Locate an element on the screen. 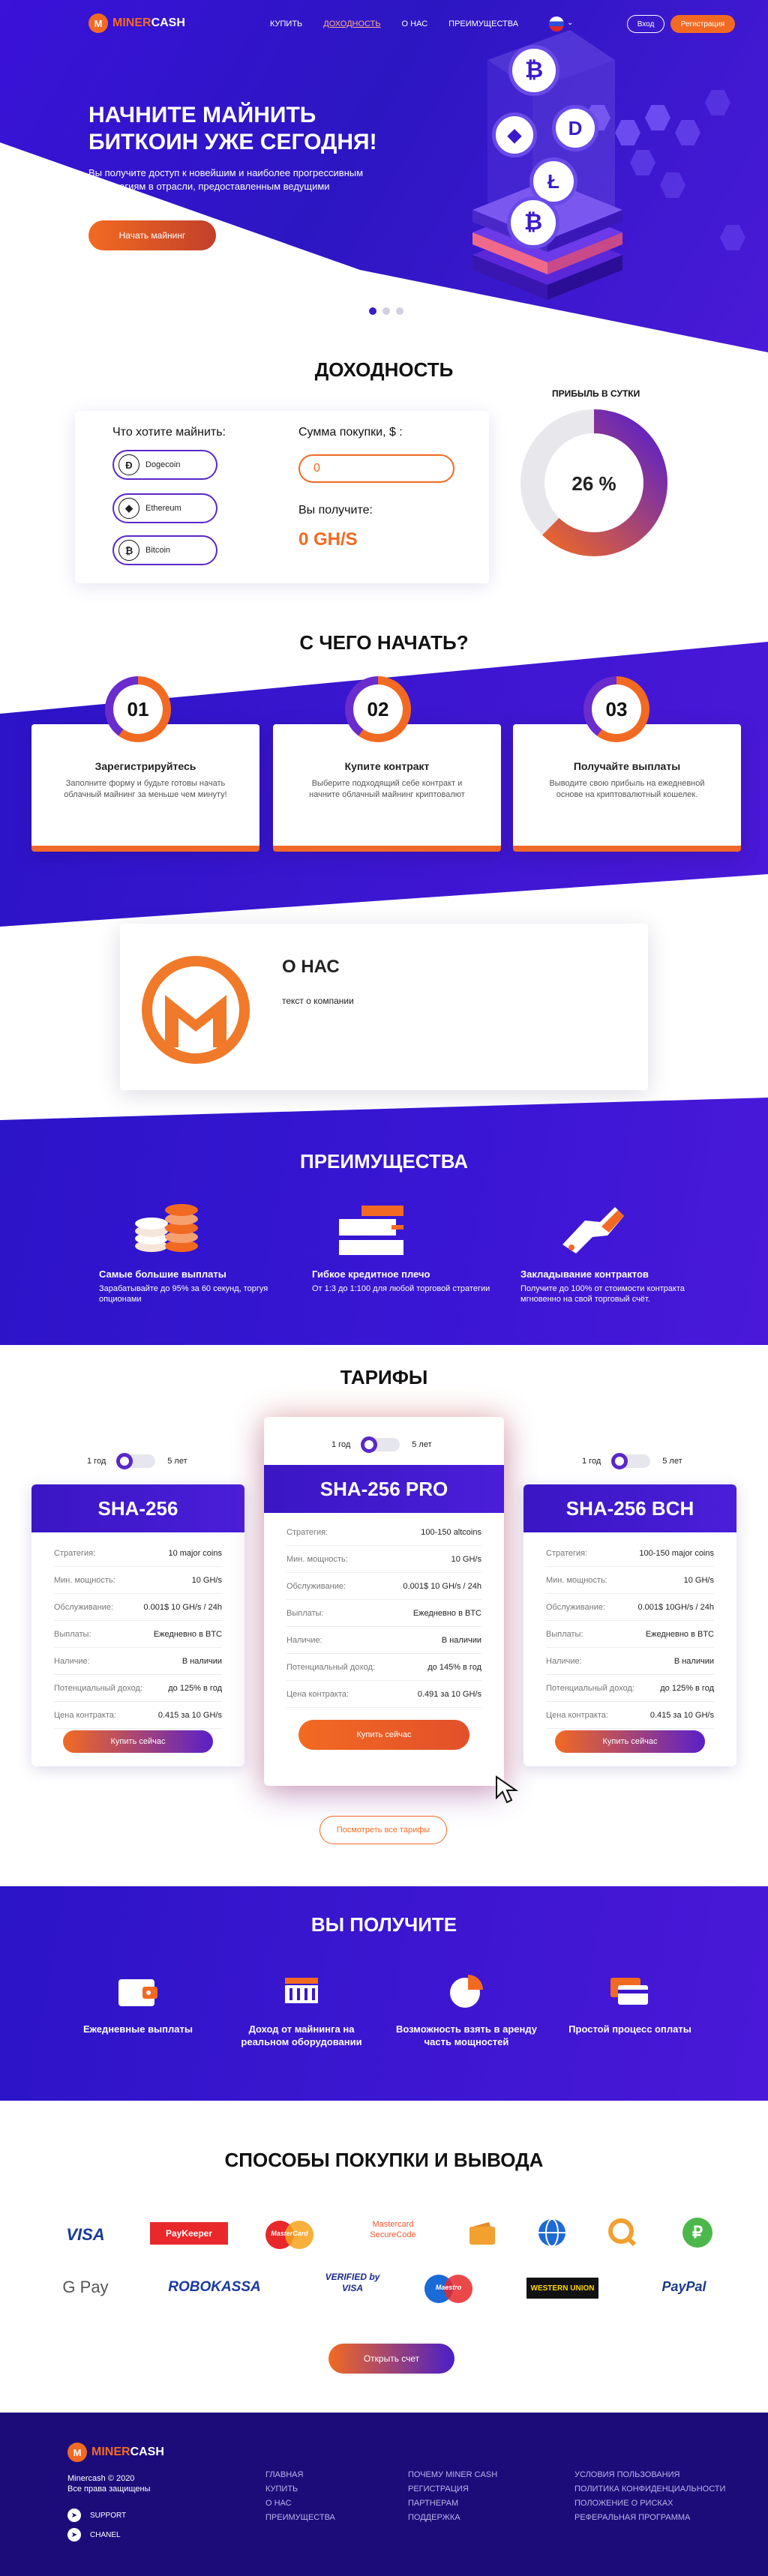  menu-item-advantages: ПРЕИМУЩЕСТВА is located at coordinates (483, 23).